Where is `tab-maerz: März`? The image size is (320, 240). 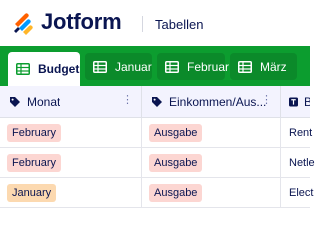
tab-maerz: März is located at coordinates (263, 66).